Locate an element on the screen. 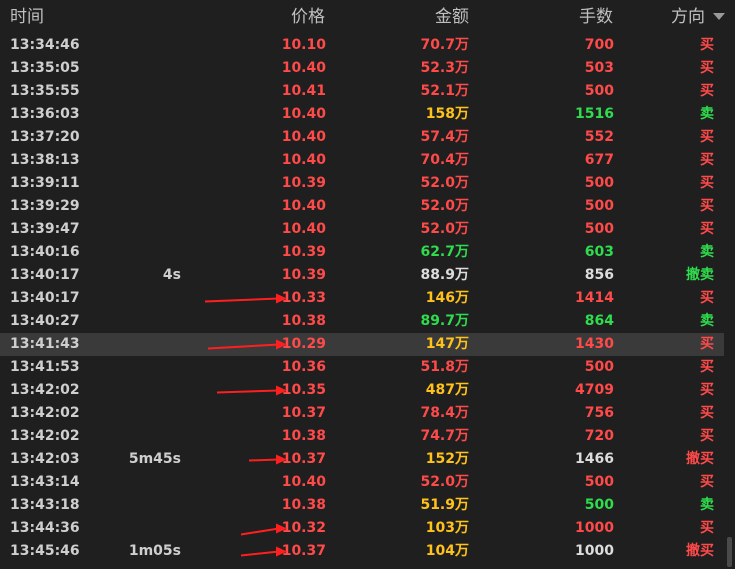 The image size is (735, 569). table-row: 13:42:02 10.37 78.4万 756 买 is located at coordinates (362, 413).